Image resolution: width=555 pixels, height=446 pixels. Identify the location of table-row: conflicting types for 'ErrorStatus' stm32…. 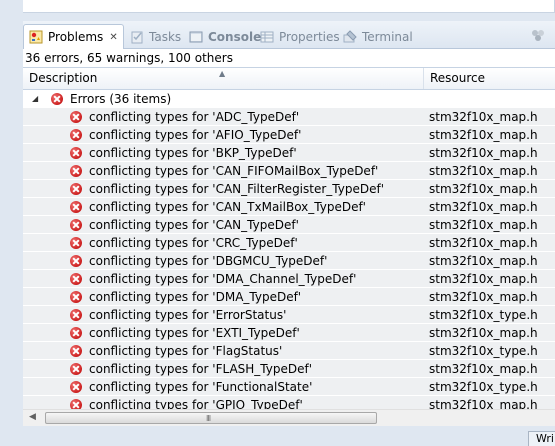
(289, 315).